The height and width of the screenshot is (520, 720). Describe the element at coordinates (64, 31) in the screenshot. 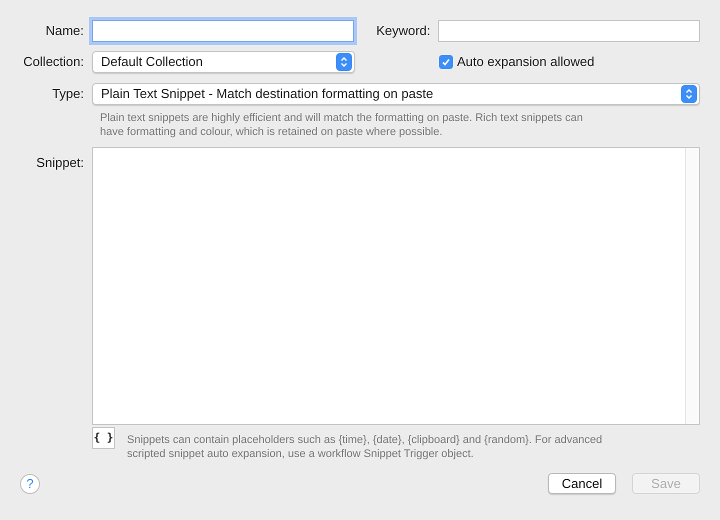

I see `name-label: Name:` at that location.